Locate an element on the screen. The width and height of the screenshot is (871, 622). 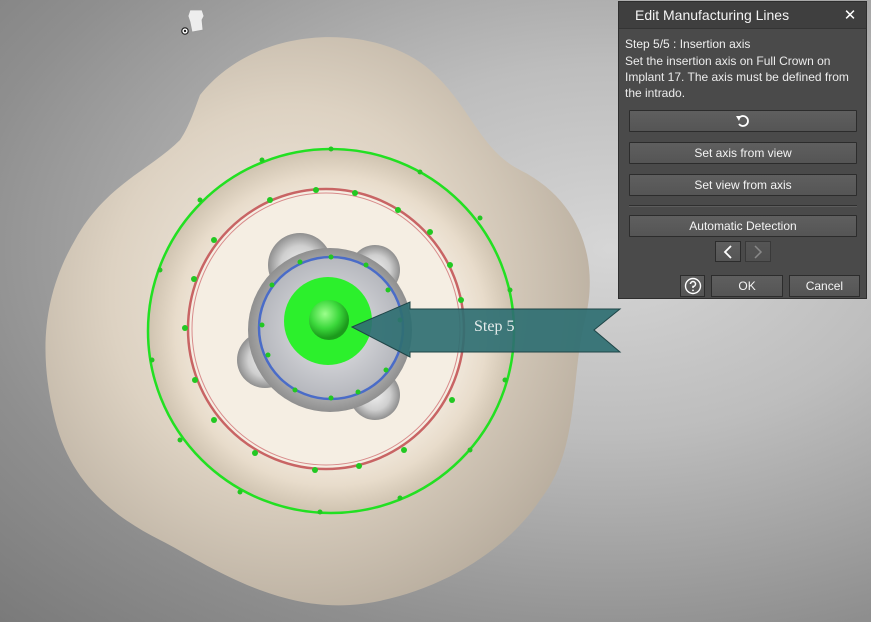
ok-button: OK is located at coordinates (747, 286).